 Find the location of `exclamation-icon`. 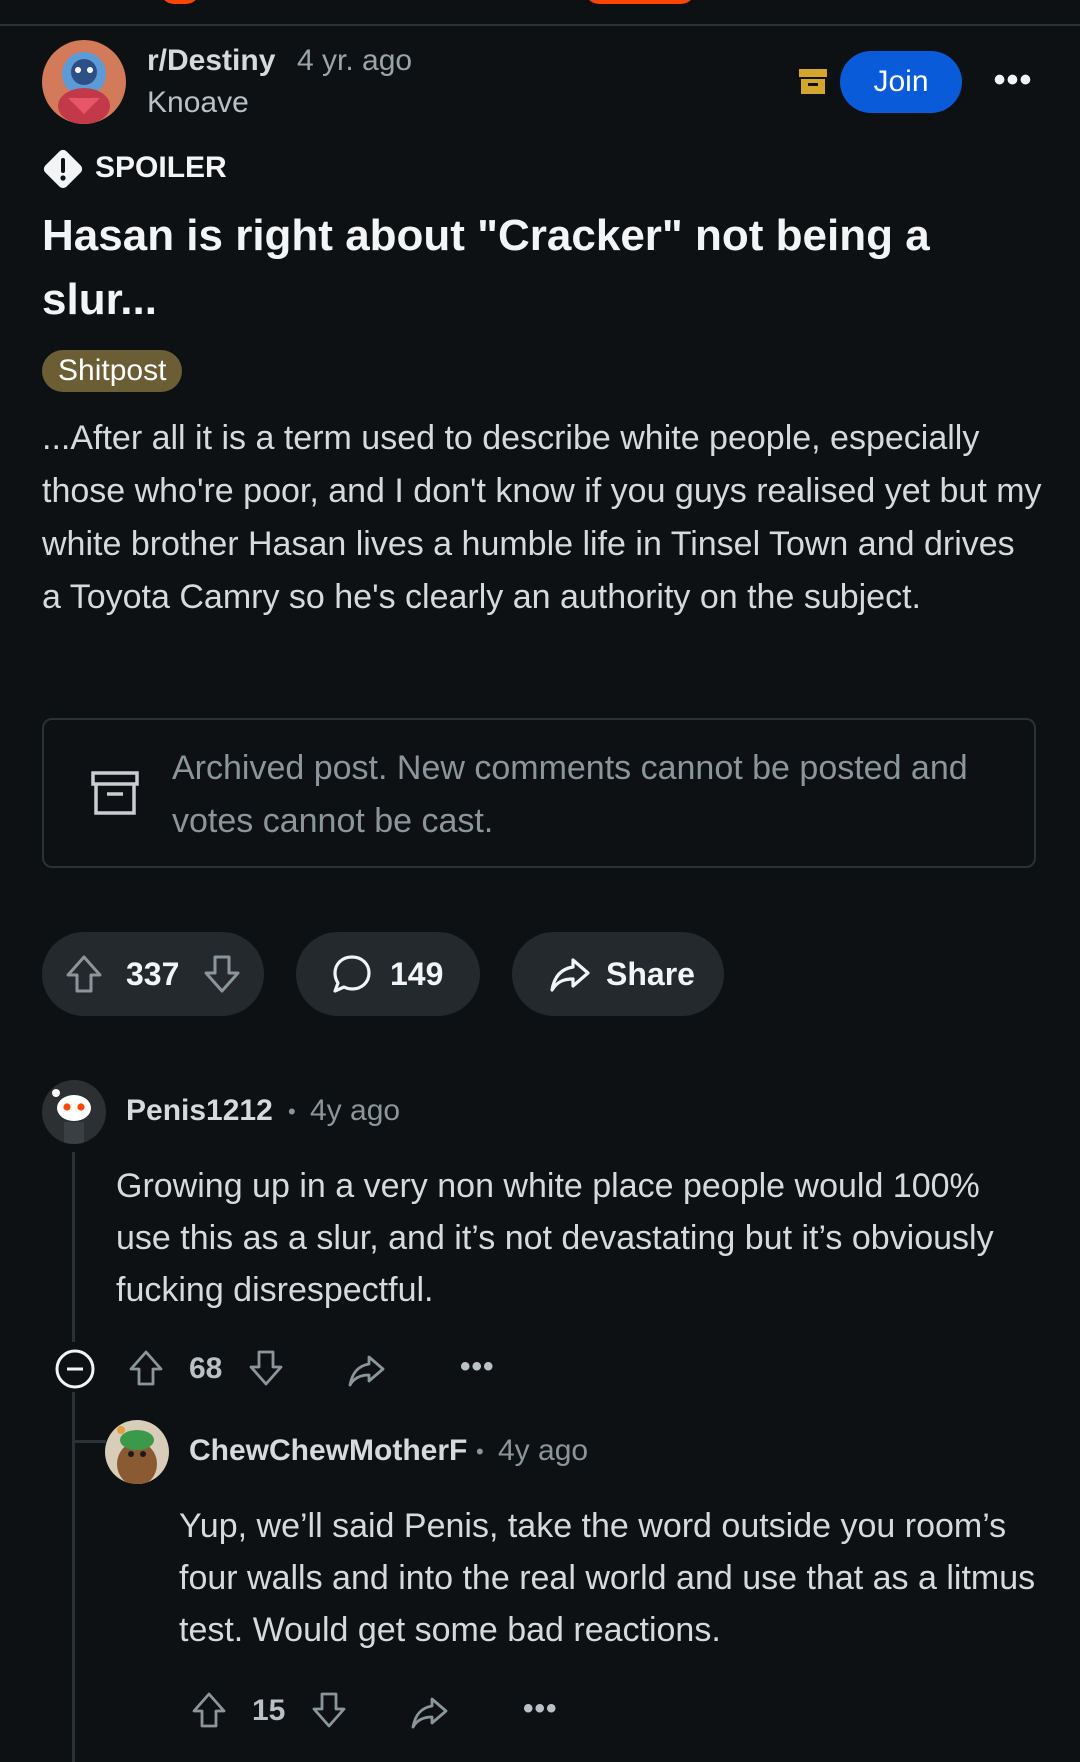

exclamation-icon is located at coordinates (63, 169).